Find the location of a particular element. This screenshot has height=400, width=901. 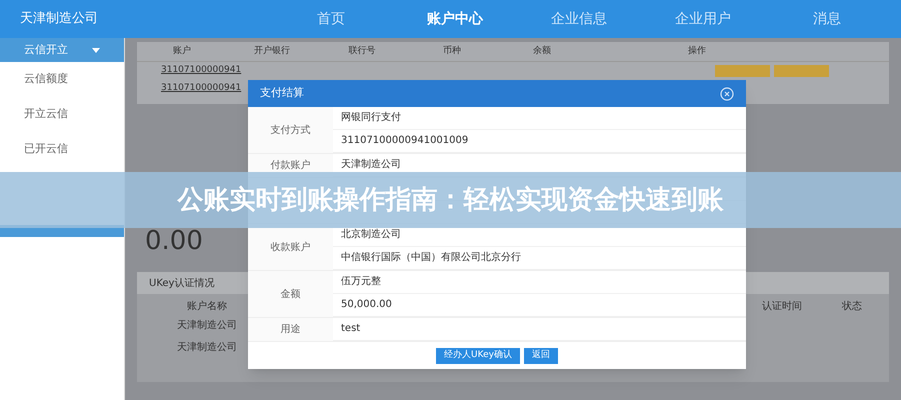

field-value: 31107100000941001009 is located at coordinates (404, 141).